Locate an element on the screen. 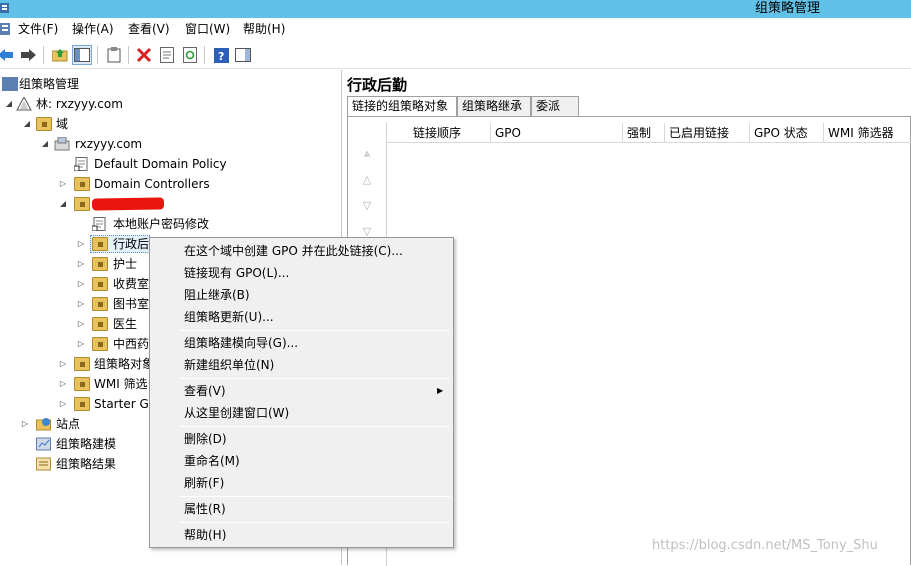  col-enforced: 强制 is located at coordinates (644, 133).